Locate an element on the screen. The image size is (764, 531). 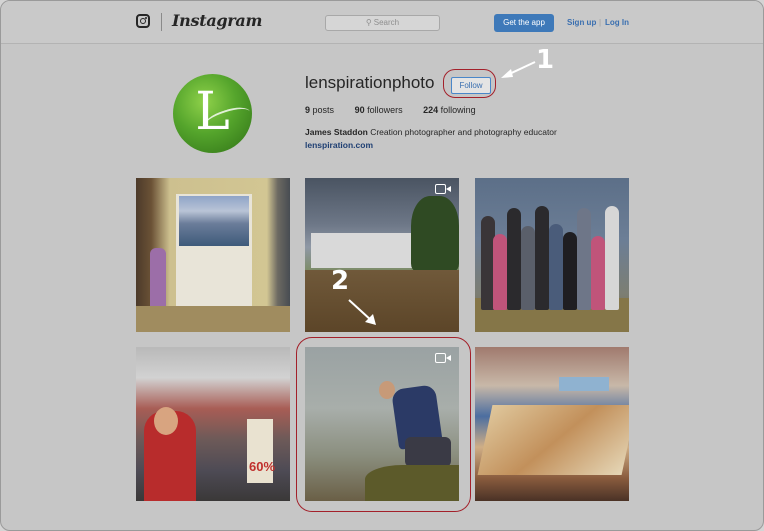
post-tile-family is located at coordinates (552, 255).